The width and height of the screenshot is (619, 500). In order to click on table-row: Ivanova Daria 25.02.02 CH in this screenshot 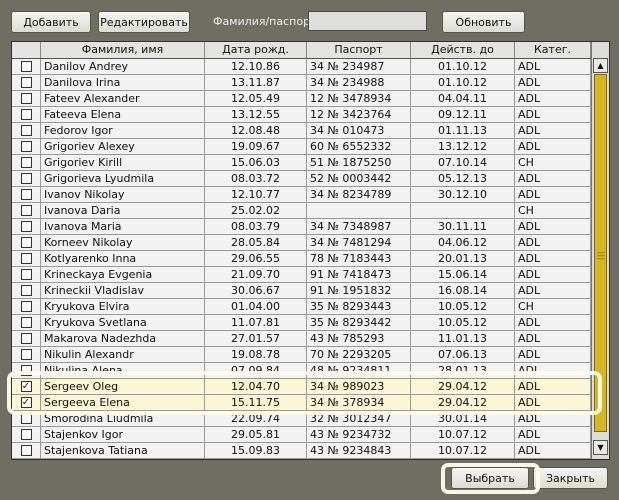, I will do `click(301, 211)`.